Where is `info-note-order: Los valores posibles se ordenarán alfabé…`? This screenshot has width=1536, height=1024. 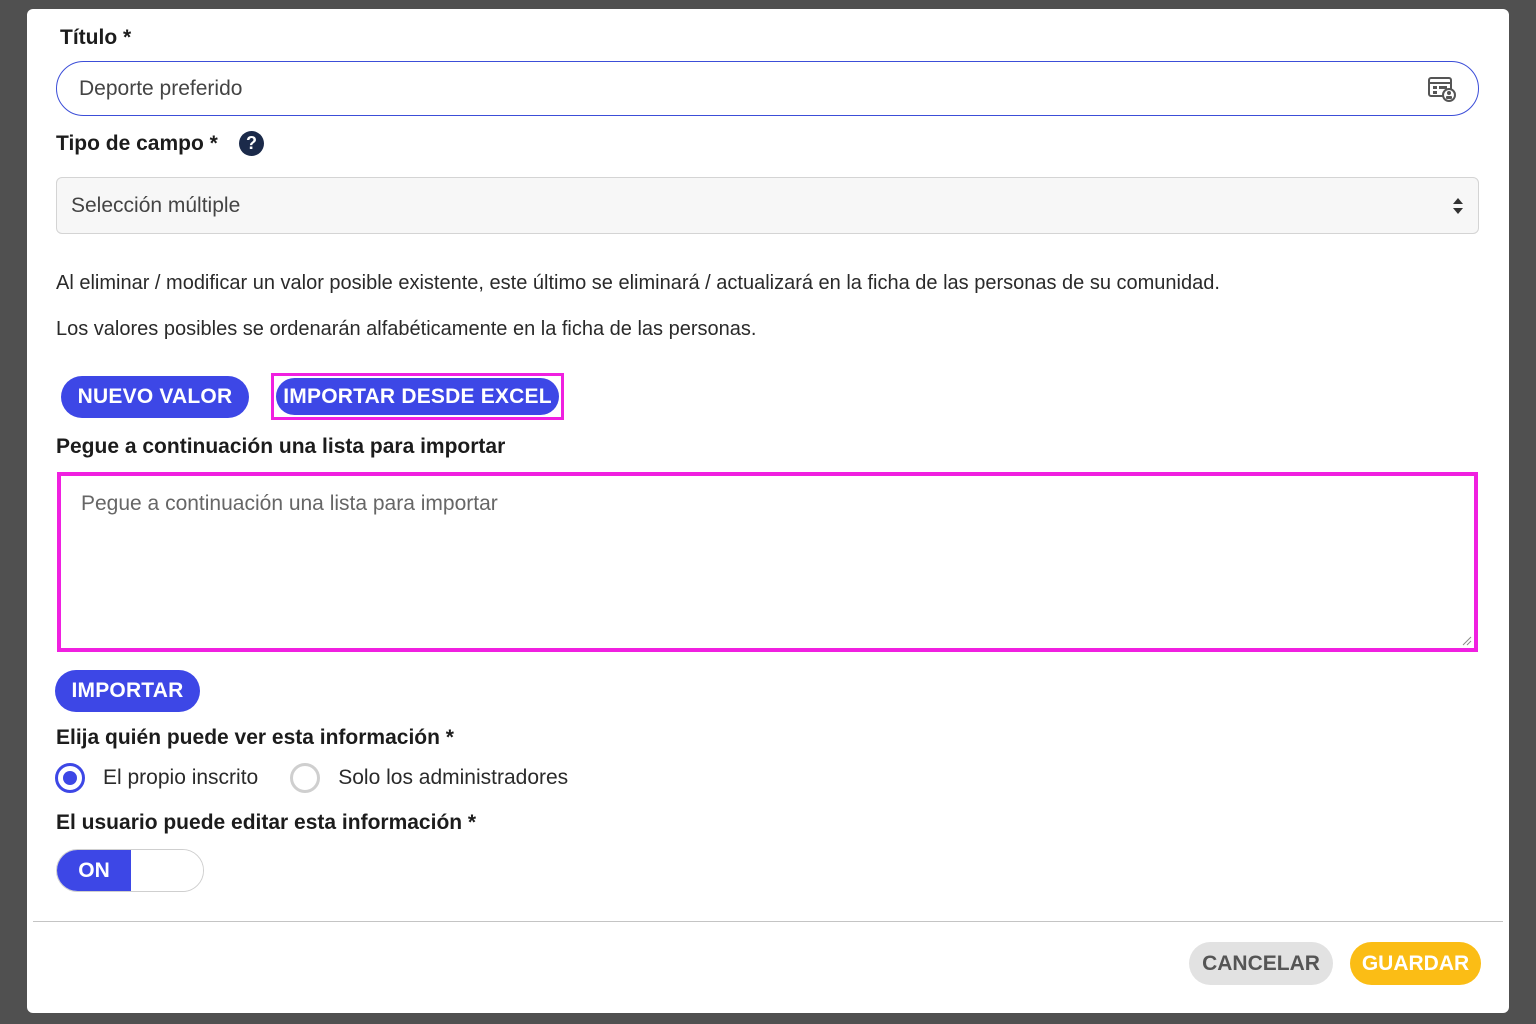
info-note-order: Los valores posibles se ordenarán alfabé… is located at coordinates (406, 329).